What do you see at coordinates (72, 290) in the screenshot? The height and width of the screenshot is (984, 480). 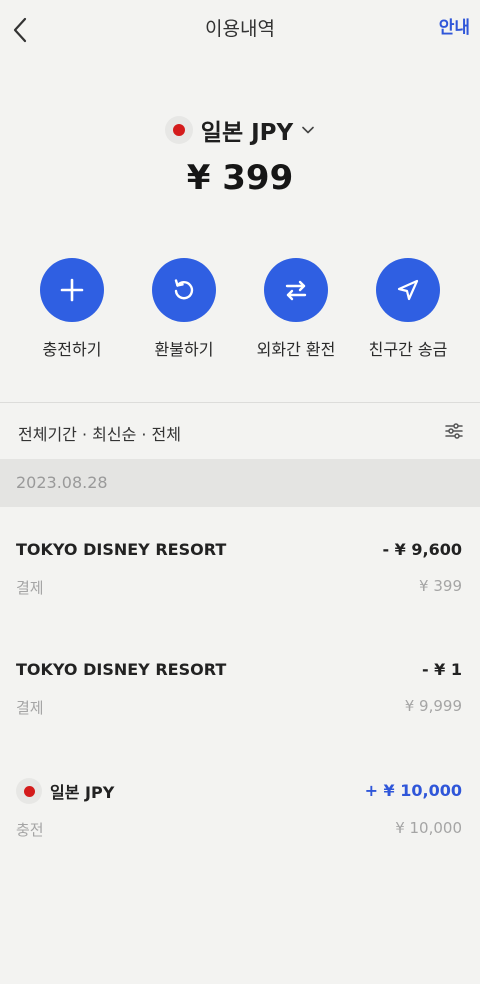 I see `plus-icon` at bounding box center [72, 290].